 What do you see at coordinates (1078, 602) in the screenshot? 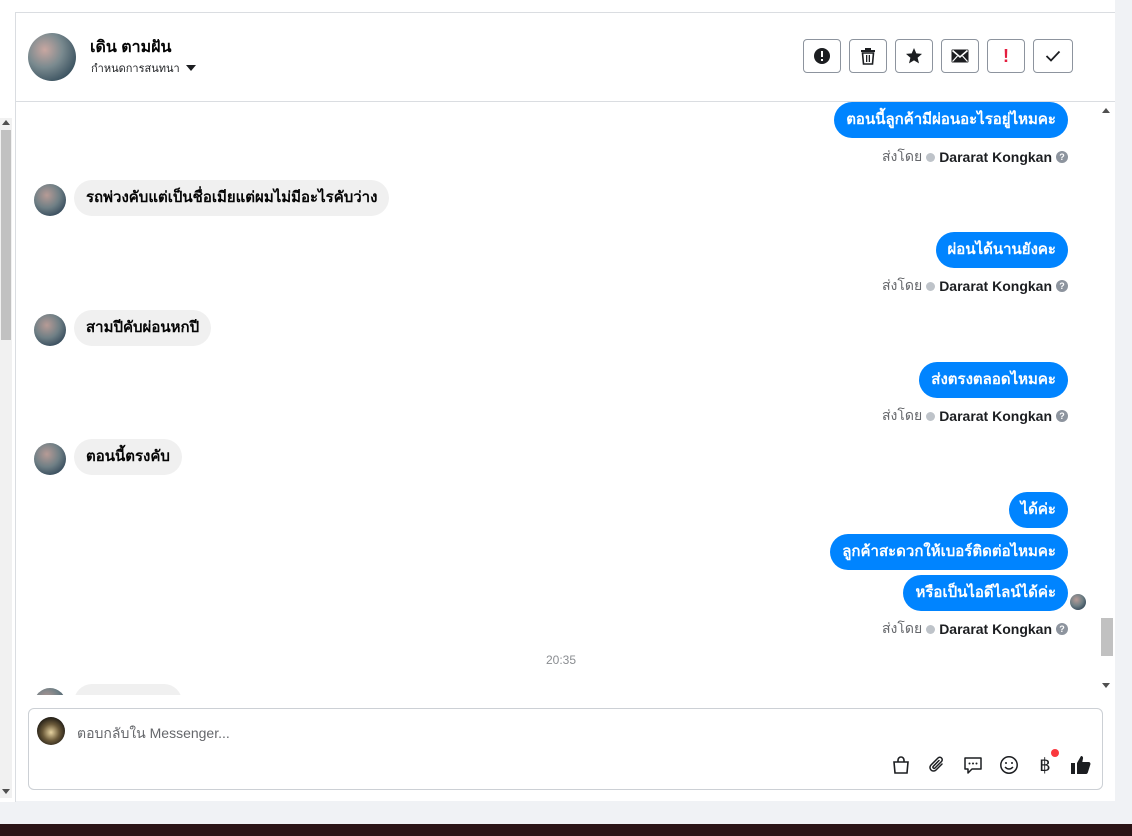
I see `seen-indicator-avatar` at bounding box center [1078, 602].